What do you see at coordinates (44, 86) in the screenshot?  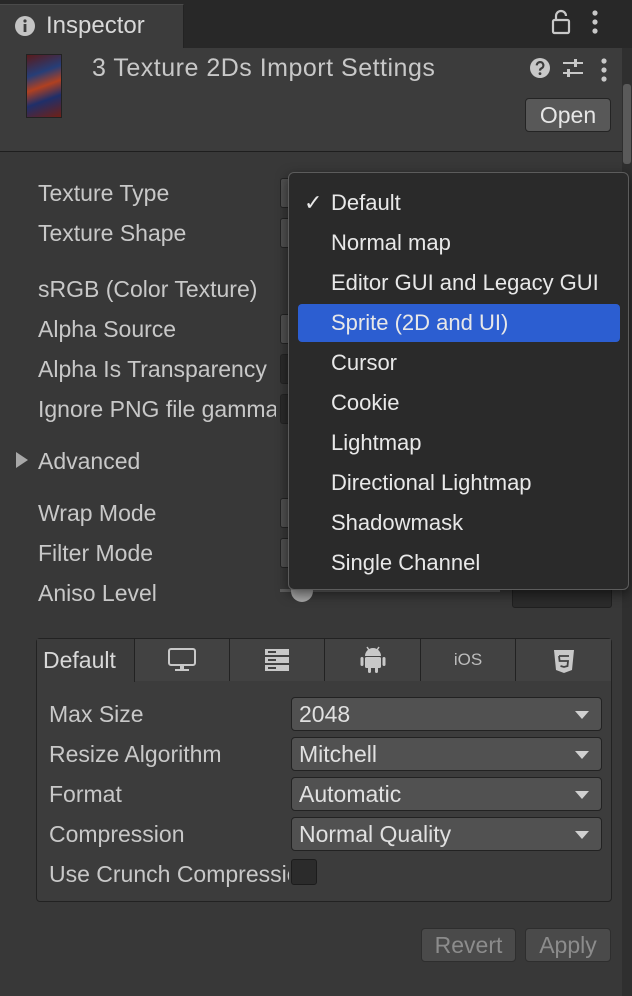 I see `texture-thumbnail` at bounding box center [44, 86].